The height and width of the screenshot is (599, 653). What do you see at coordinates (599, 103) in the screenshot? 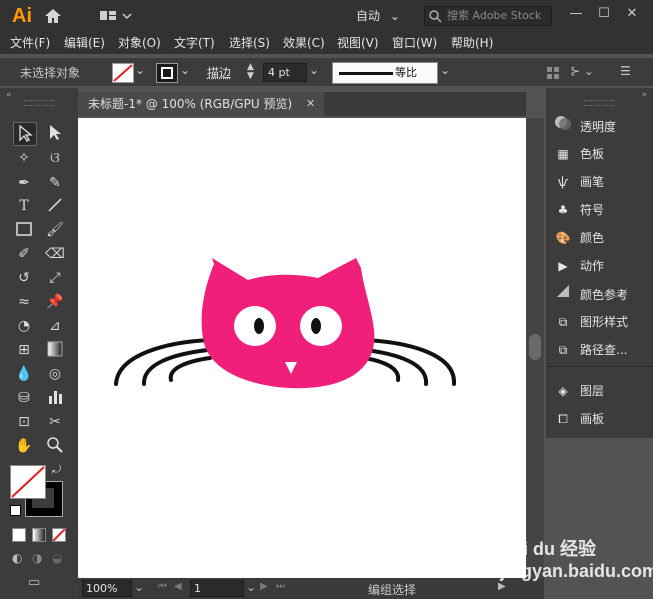
I see `panel-grip-right` at bounding box center [599, 103].